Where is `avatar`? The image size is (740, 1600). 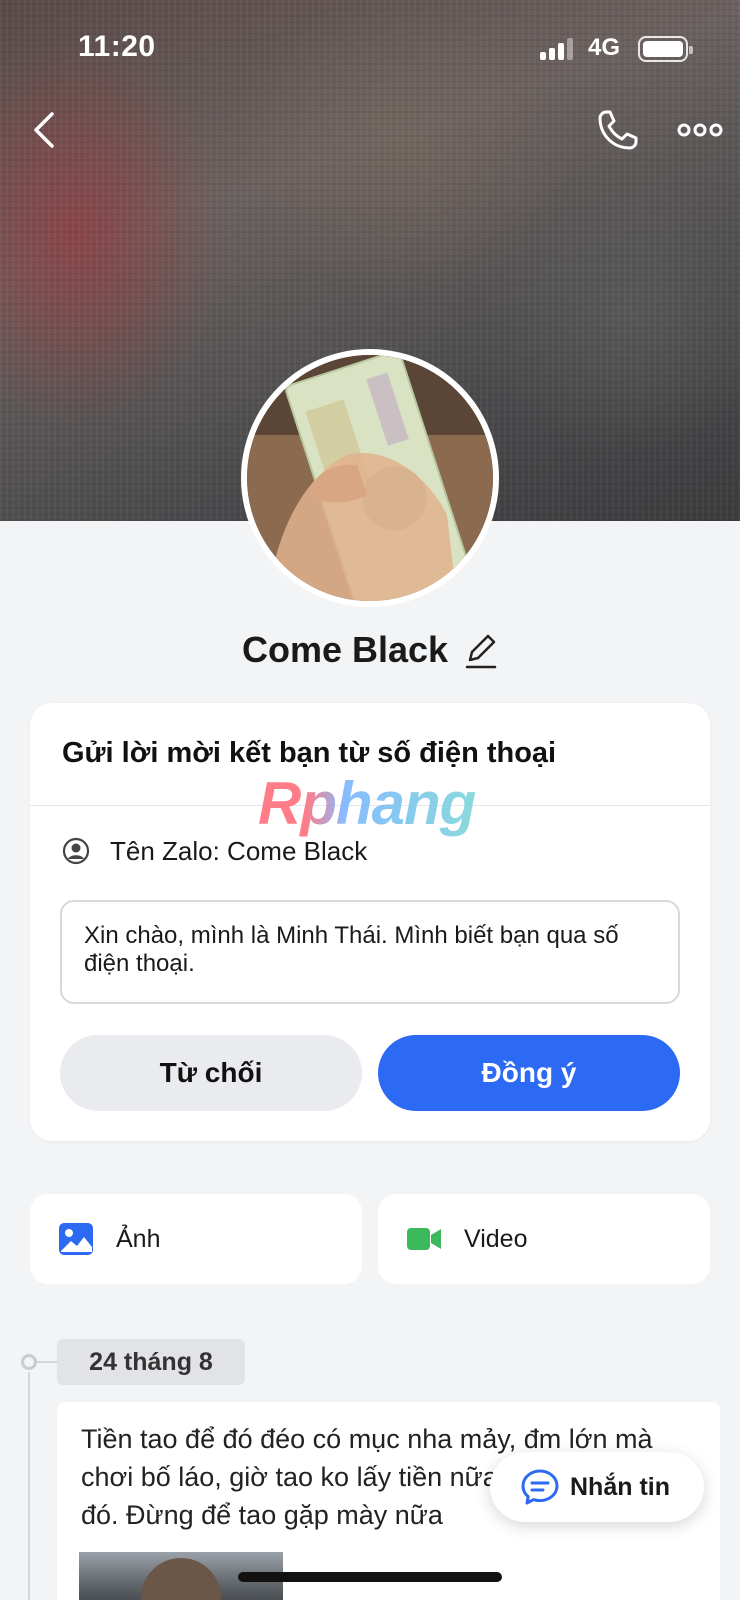
avatar is located at coordinates (370, 478).